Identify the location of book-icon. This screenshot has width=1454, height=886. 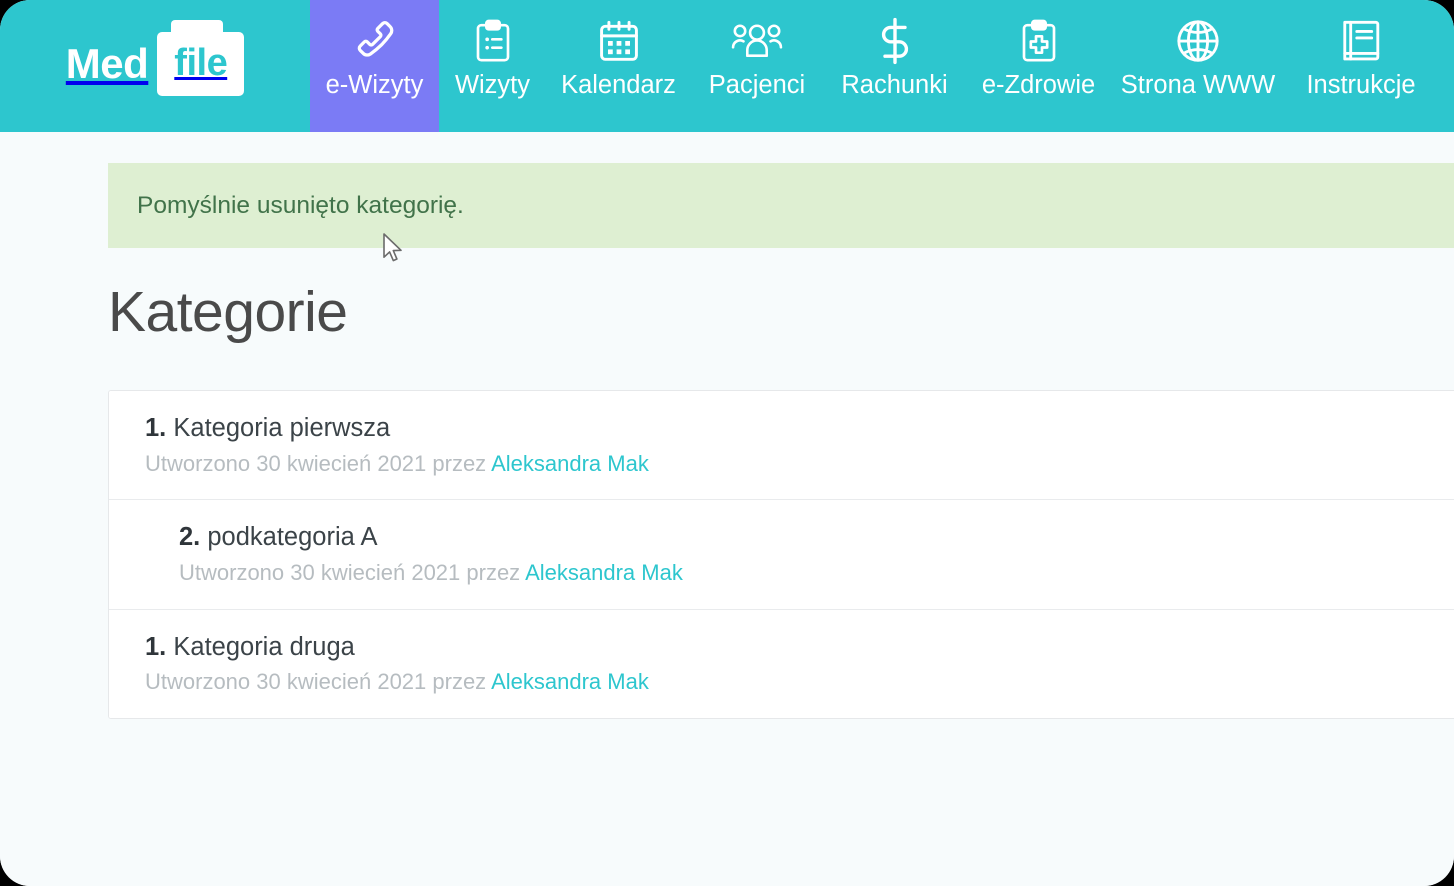
(1361, 41).